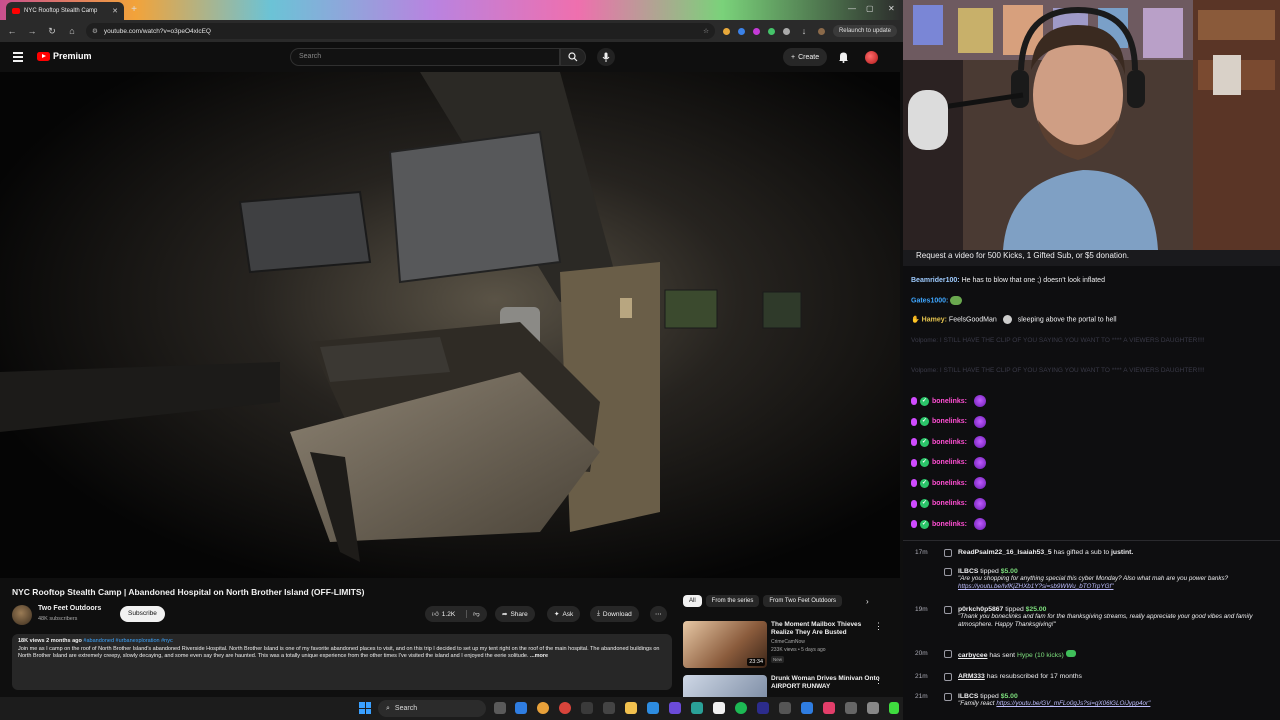 The image size is (1280, 720). Describe the element at coordinates (980, 609) in the screenshot. I see `event-user: p0rkch0p5867` at that location.